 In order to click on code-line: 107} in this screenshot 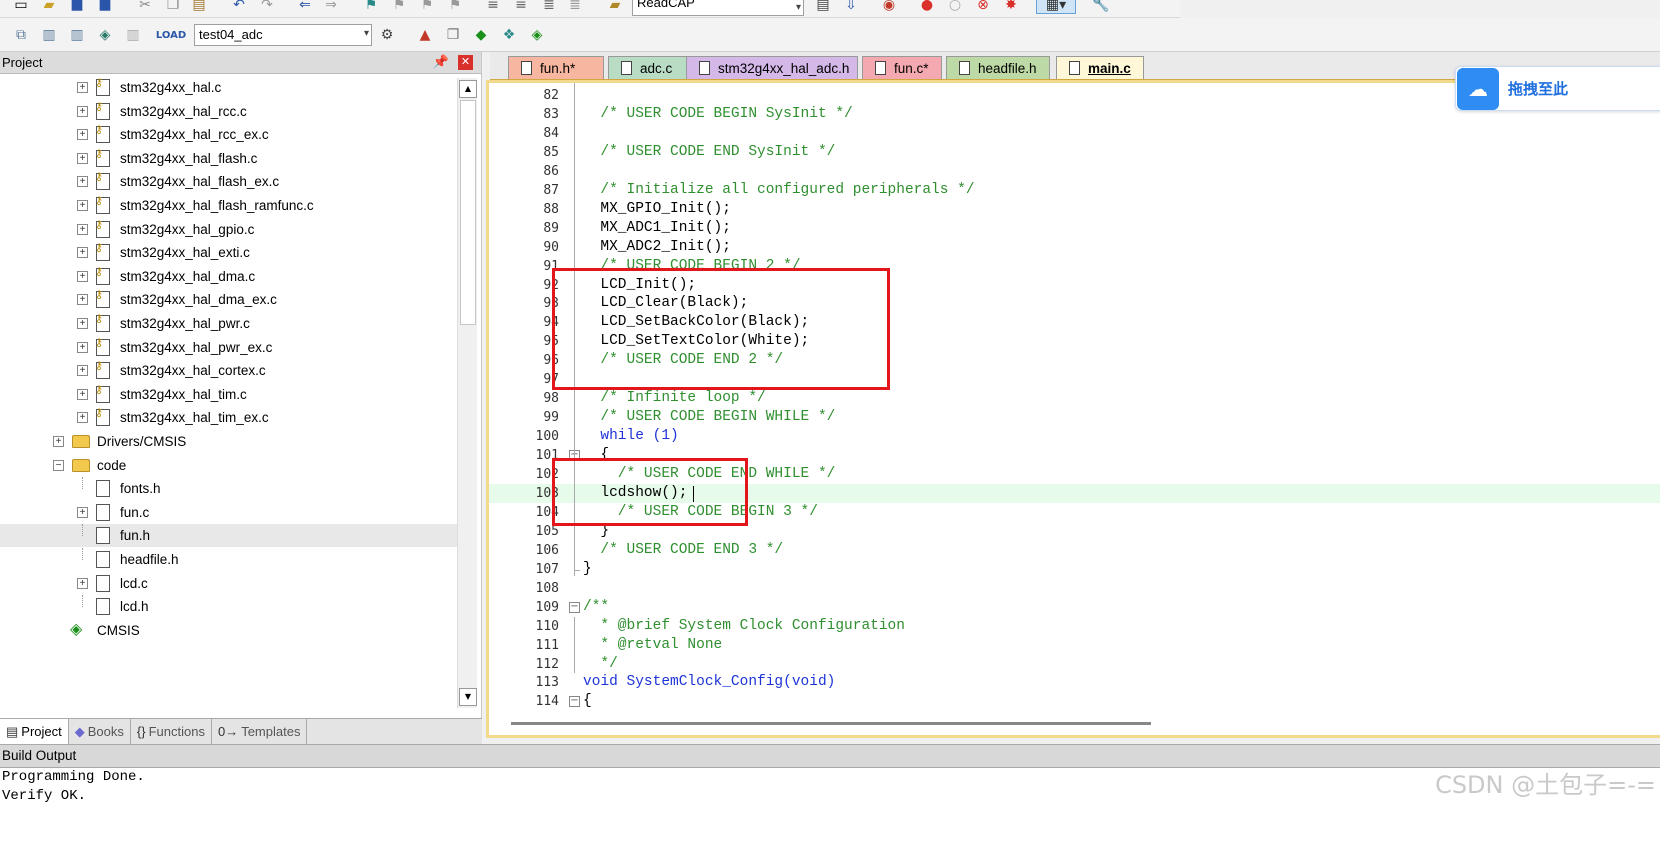, I will do `click(1074, 569)`.